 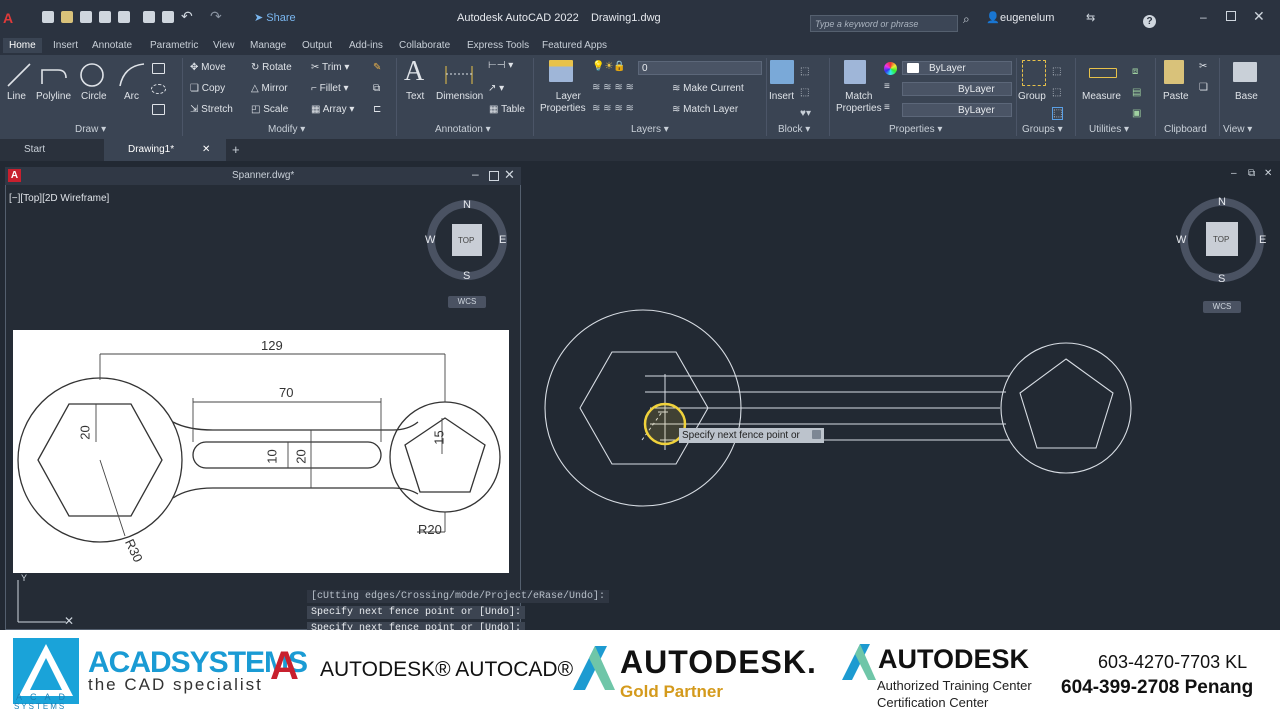 I want to click on tab-manage: Manage, so click(x=268, y=45).